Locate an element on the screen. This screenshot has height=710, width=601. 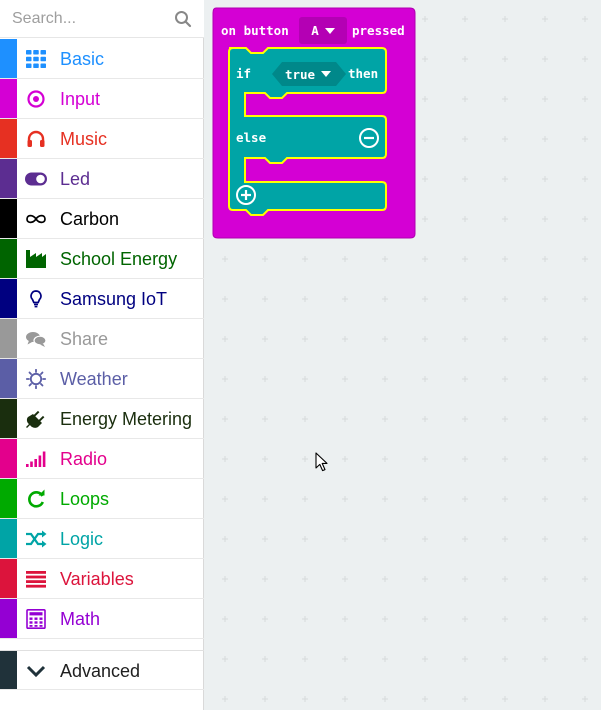
button-dropdown: A is located at coordinates (323, 30).